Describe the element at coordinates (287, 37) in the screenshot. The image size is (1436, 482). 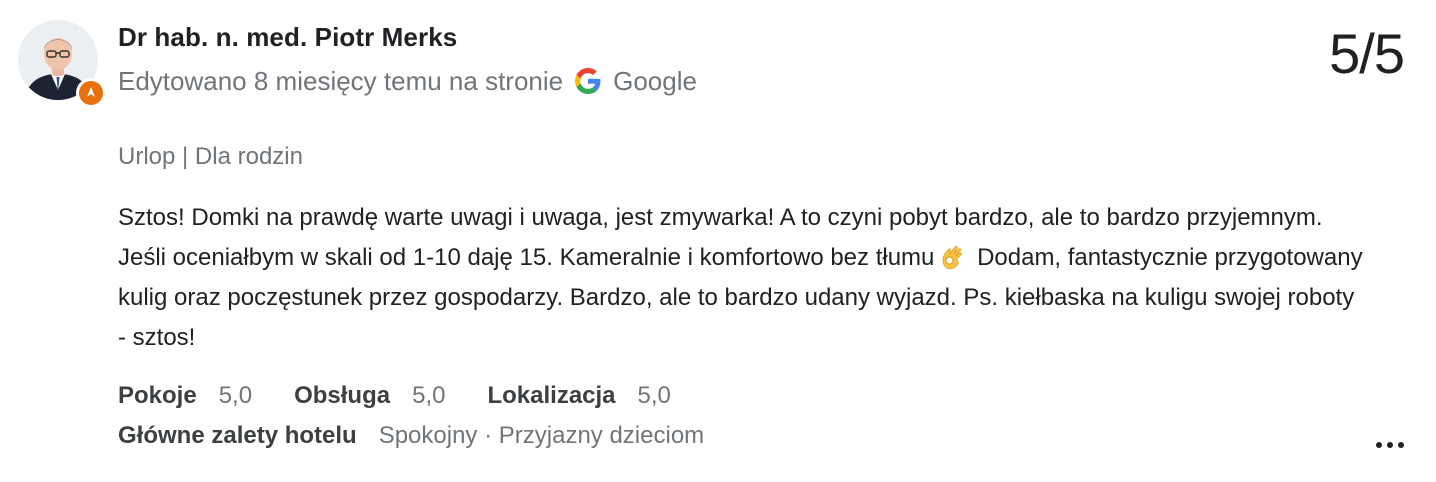
I see `author-name: Dr hab. n. med. Piotr Merks` at that location.